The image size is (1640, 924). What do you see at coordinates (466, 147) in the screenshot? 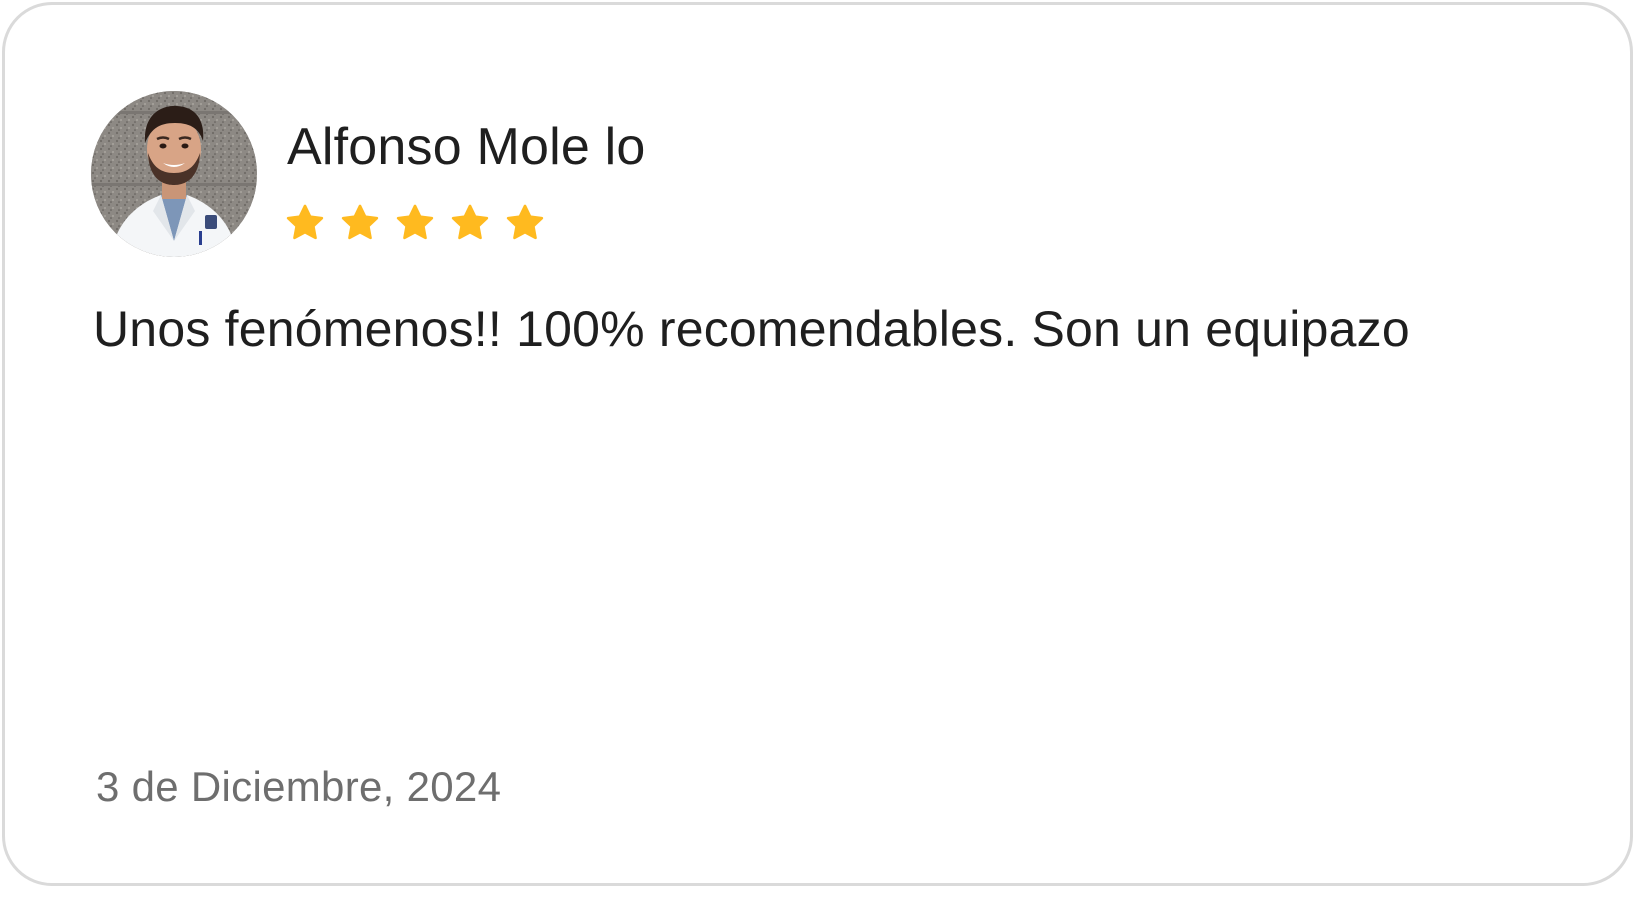
I see `reviewer-name: Alfonso Mole lo` at bounding box center [466, 147].